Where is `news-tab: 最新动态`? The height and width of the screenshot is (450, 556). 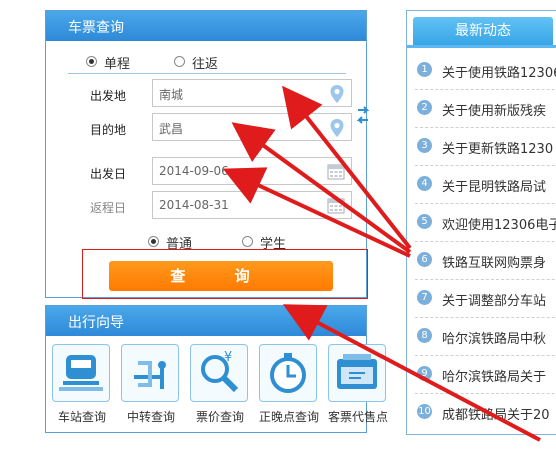 news-tab: 最新动态 is located at coordinates (483, 31).